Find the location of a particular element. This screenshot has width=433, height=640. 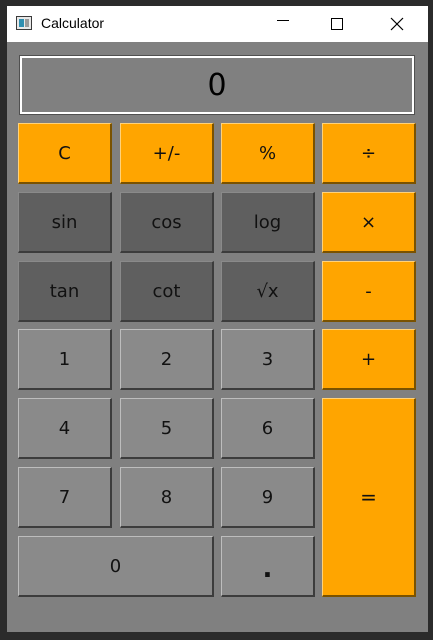

subtract-button: - is located at coordinates (369, 291).